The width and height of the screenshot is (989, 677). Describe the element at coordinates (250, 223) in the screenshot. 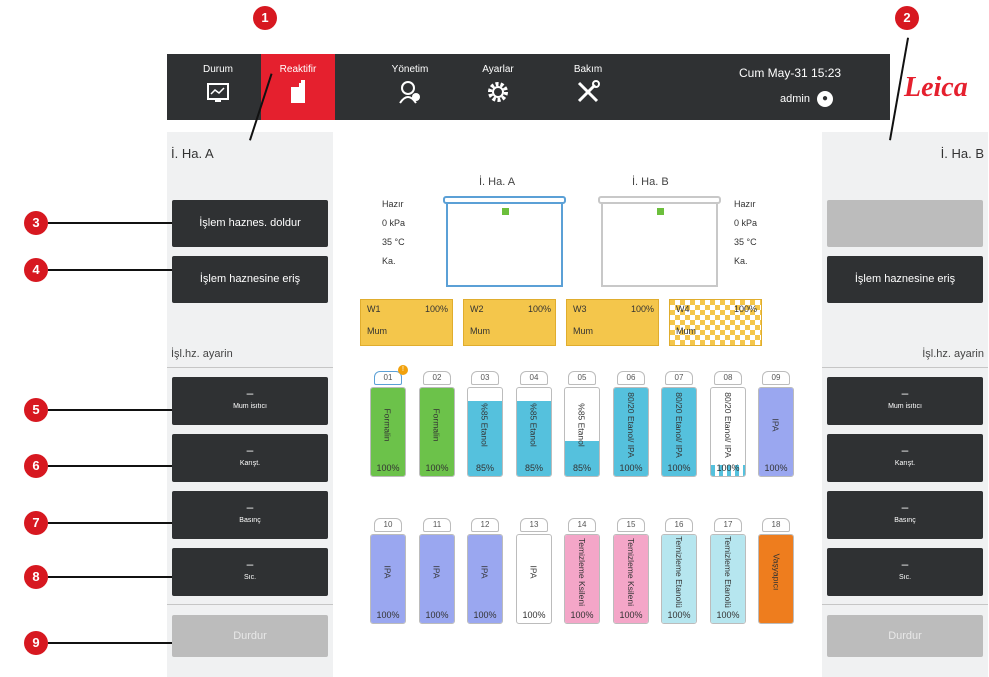

I see `fill-retort-button: İşlem haznes. doldur` at that location.